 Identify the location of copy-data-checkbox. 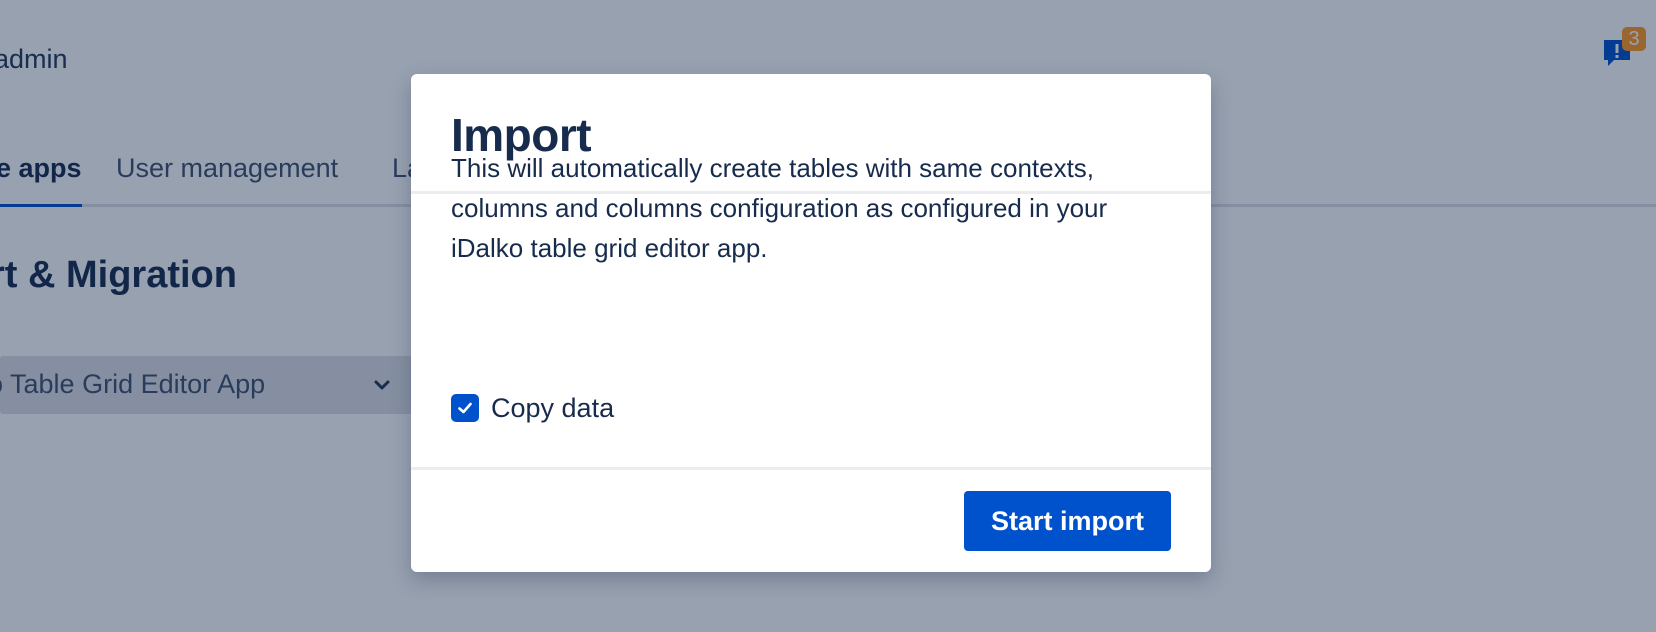
(465, 408).